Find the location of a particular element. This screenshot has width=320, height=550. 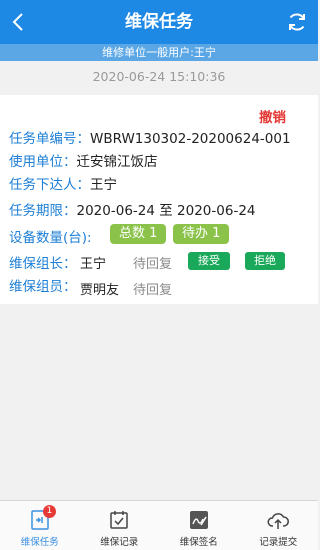

equipment-label: 设备数量(台): is located at coordinates (50, 238).